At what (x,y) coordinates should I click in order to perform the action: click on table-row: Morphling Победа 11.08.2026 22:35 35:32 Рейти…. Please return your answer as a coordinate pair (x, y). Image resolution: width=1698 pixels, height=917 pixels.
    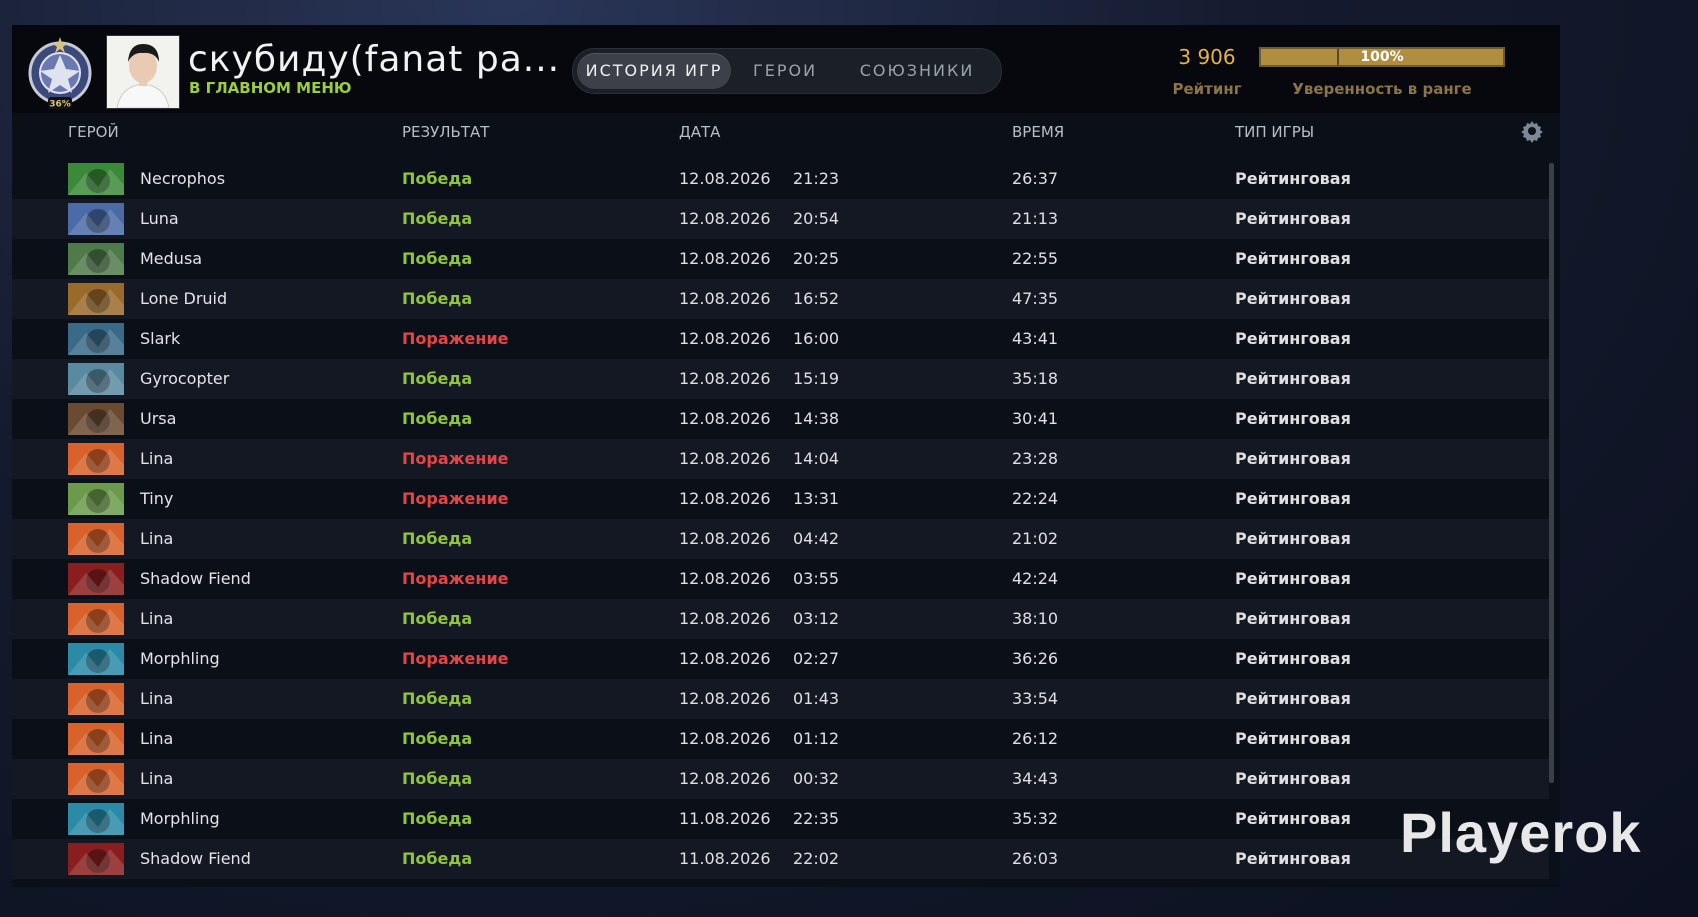
    Looking at the image, I should click on (780, 819).